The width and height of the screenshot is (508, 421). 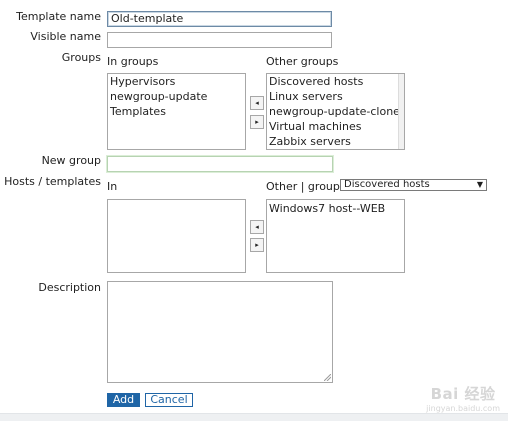 What do you see at coordinates (58, 16) in the screenshot?
I see `template-name-label: Template name` at bounding box center [58, 16].